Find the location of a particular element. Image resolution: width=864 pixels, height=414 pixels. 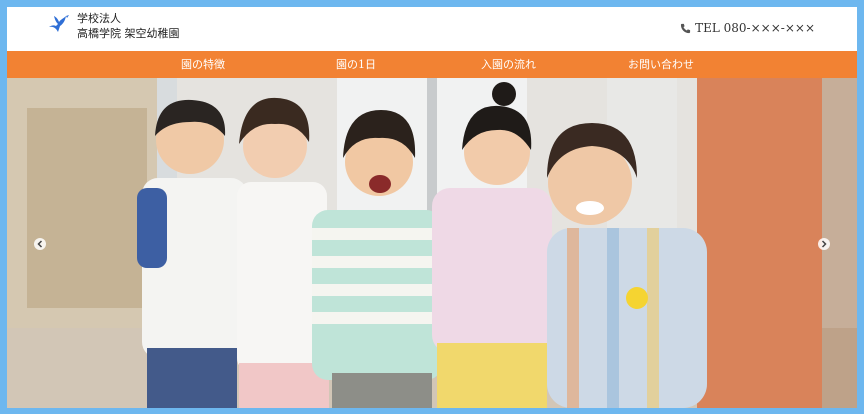

bird-logo-icon is located at coordinates (59, 25).